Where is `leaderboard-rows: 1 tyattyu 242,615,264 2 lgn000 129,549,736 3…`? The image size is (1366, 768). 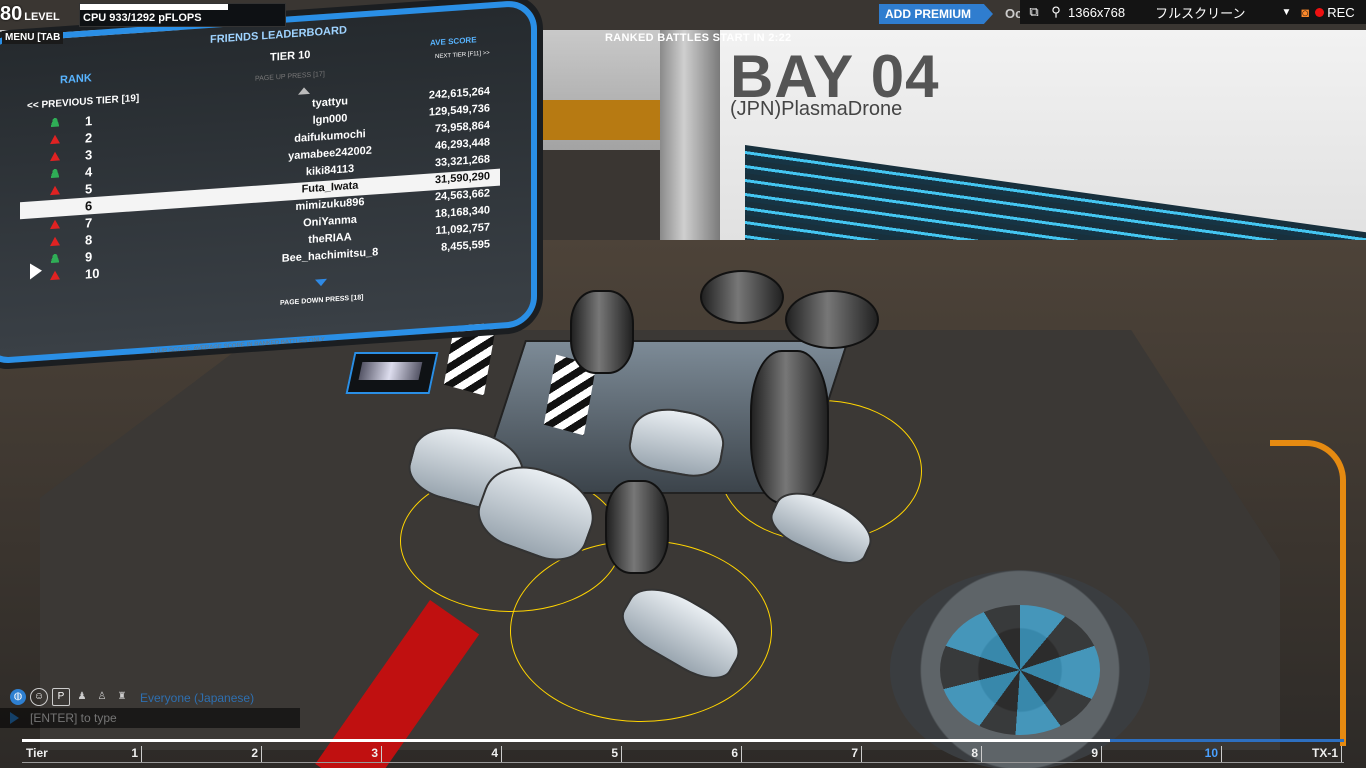 leaderboard-rows: 1 tyattyu 242,615,264 2 lgn000 129,549,736 3… is located at coordinates (260, 186).